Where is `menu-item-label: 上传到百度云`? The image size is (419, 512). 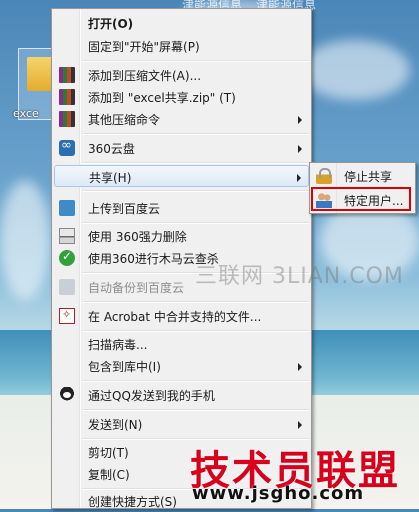 menu-item-label: 上传到百度云 is located at coordinates (124, 209).